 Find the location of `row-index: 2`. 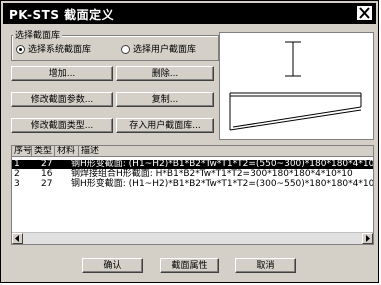

row-index: 2 is located at coordinates (17, 174).